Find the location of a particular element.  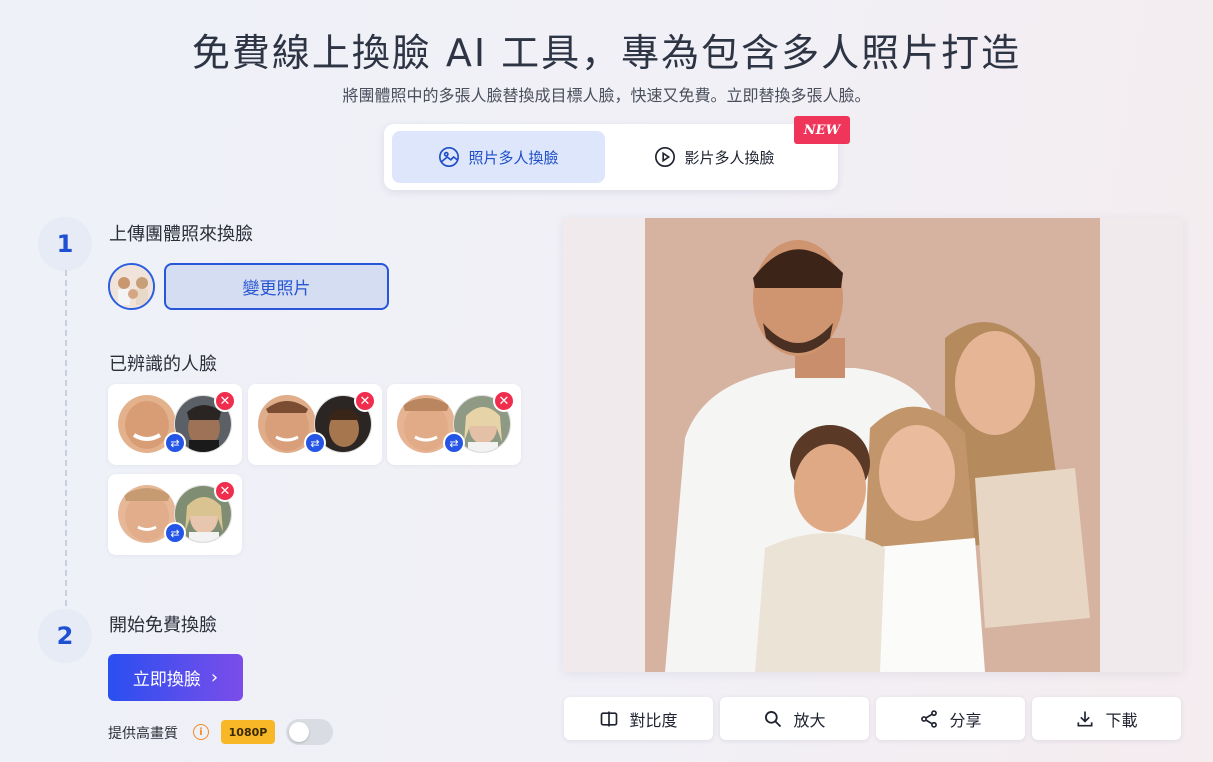

share-button: 分享 is located at coordinates (950, 718).